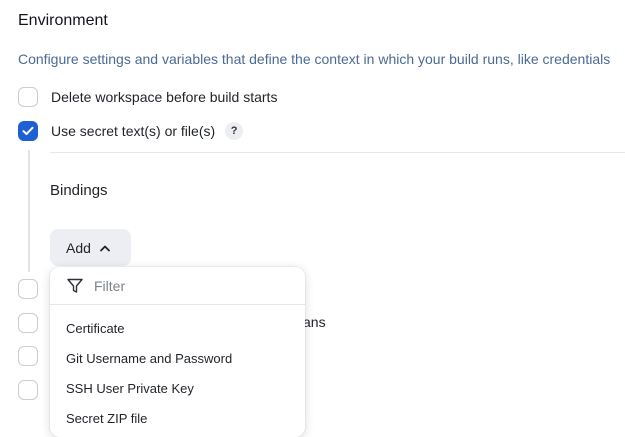  I want to click on option-label: Use secret text(s) or file(s), so click(133, 131).